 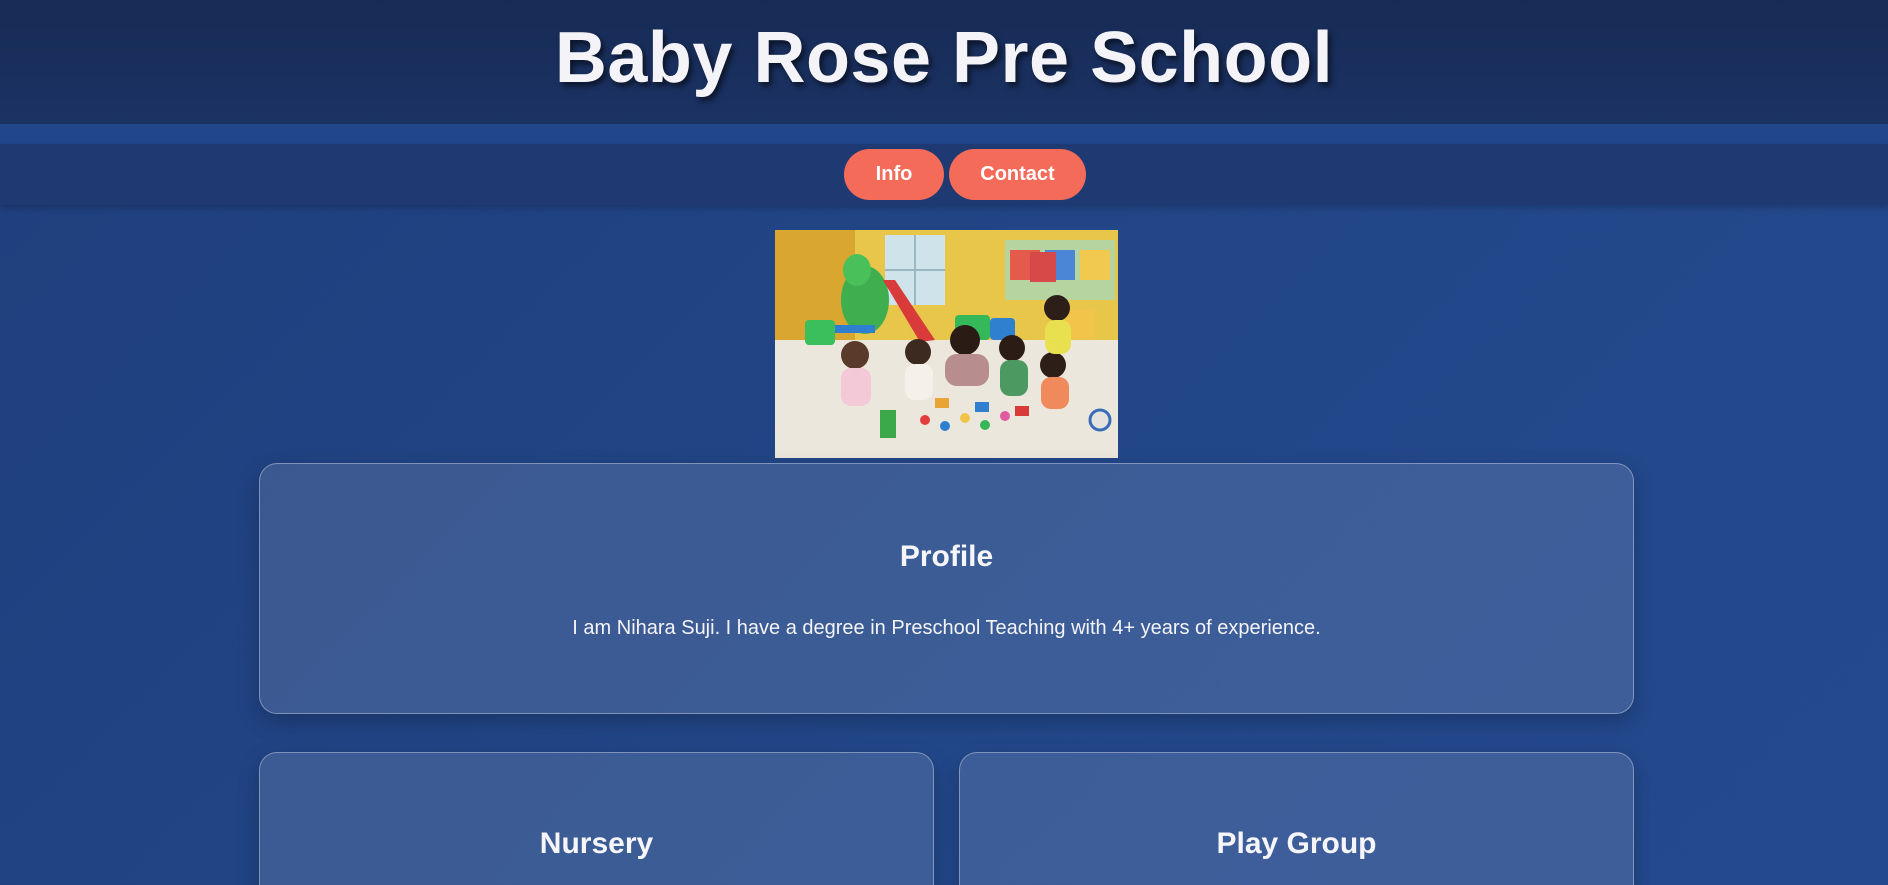 What do you see at coordinates (1017, 174) in the screenshot?
I see `contact-button: Contact` at bounding box center [1017, 174].